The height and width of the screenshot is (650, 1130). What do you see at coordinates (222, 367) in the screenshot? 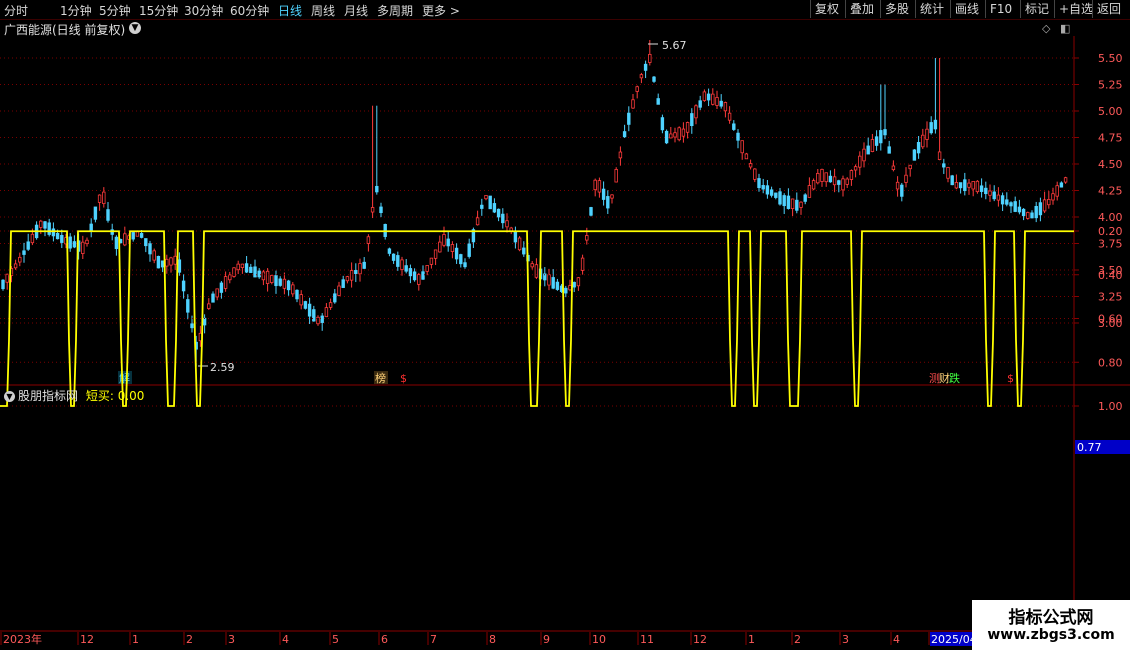
I see `low-price-label: 2.59` at bounding box center [222, 367].